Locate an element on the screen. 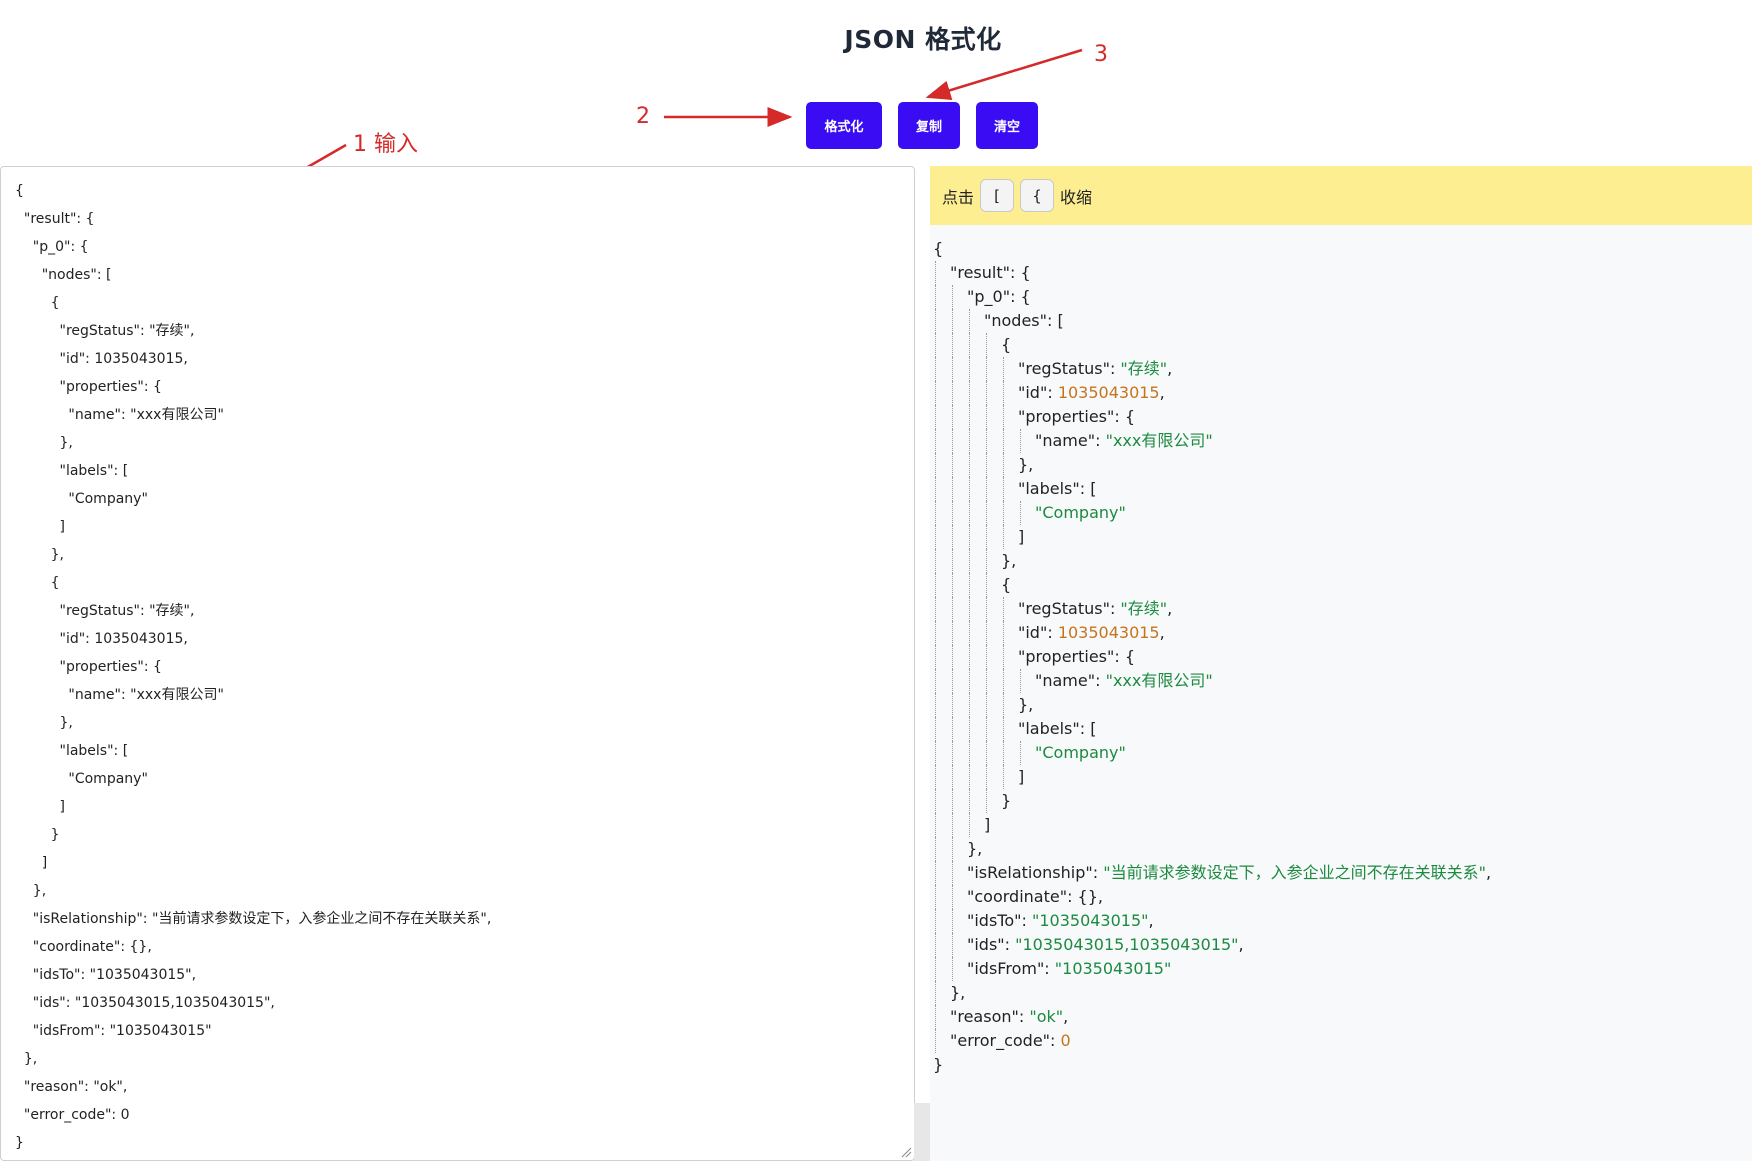 The width and height of the screenshot is (1752, 1161). input-line: "Company" is located at coordinates (81, 779).